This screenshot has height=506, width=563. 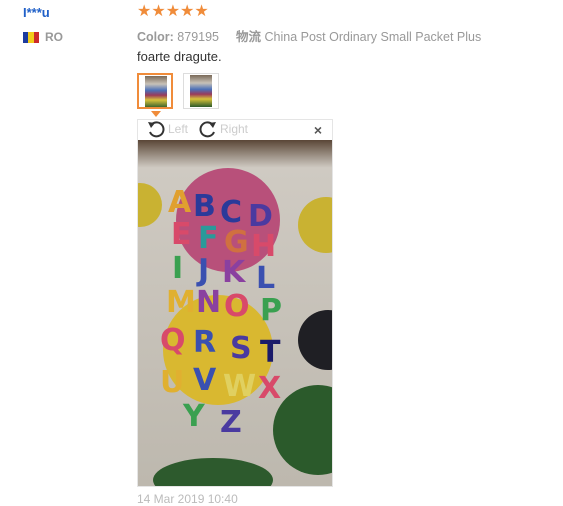 What do you see at coordinates (234, 272) in the screenshot?
I see `svg-text: K` at bounding box center [234, 272].